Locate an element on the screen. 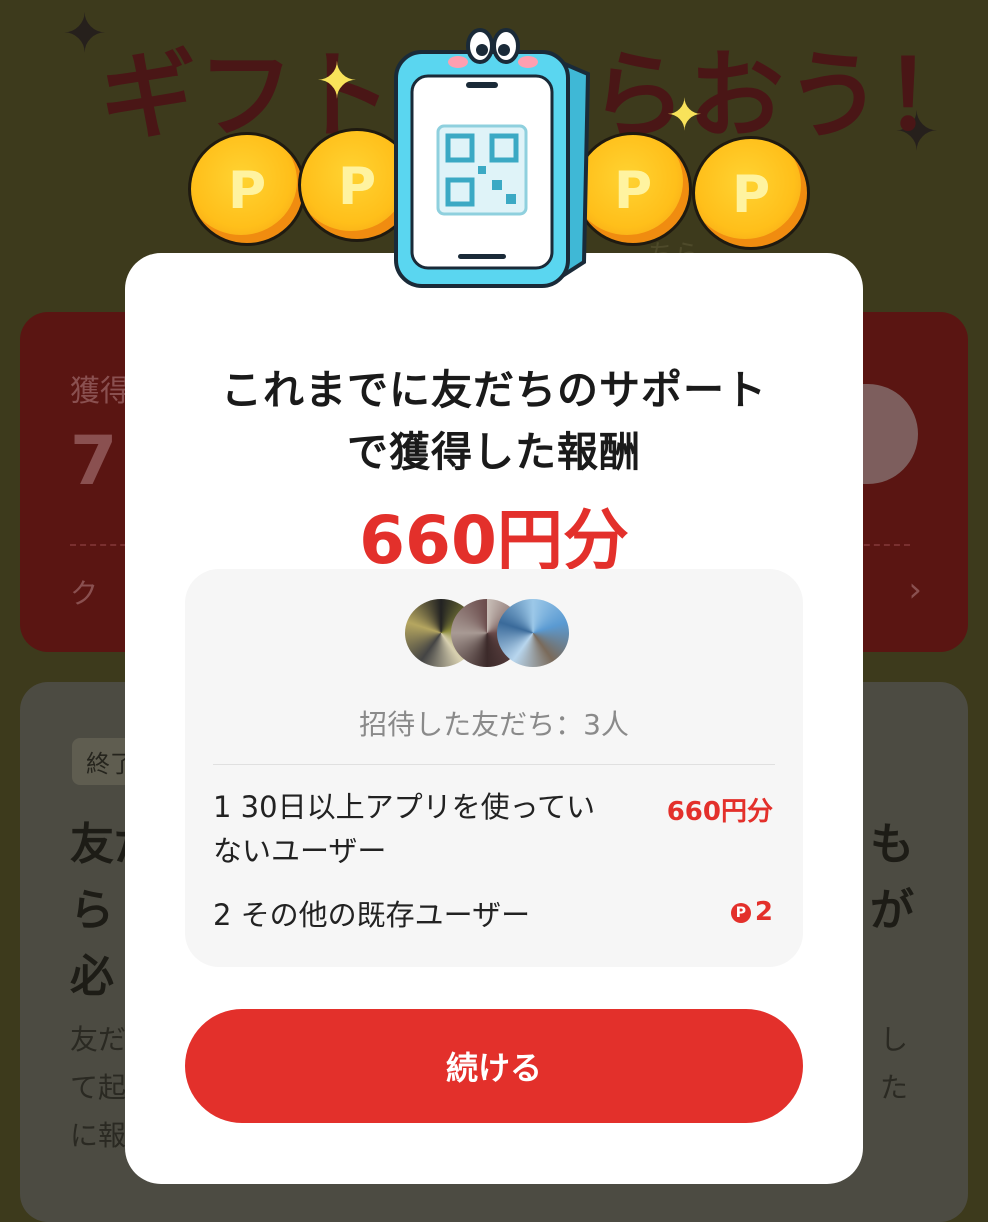  reward-row-value: P2 is located at coordinates (751, 912).